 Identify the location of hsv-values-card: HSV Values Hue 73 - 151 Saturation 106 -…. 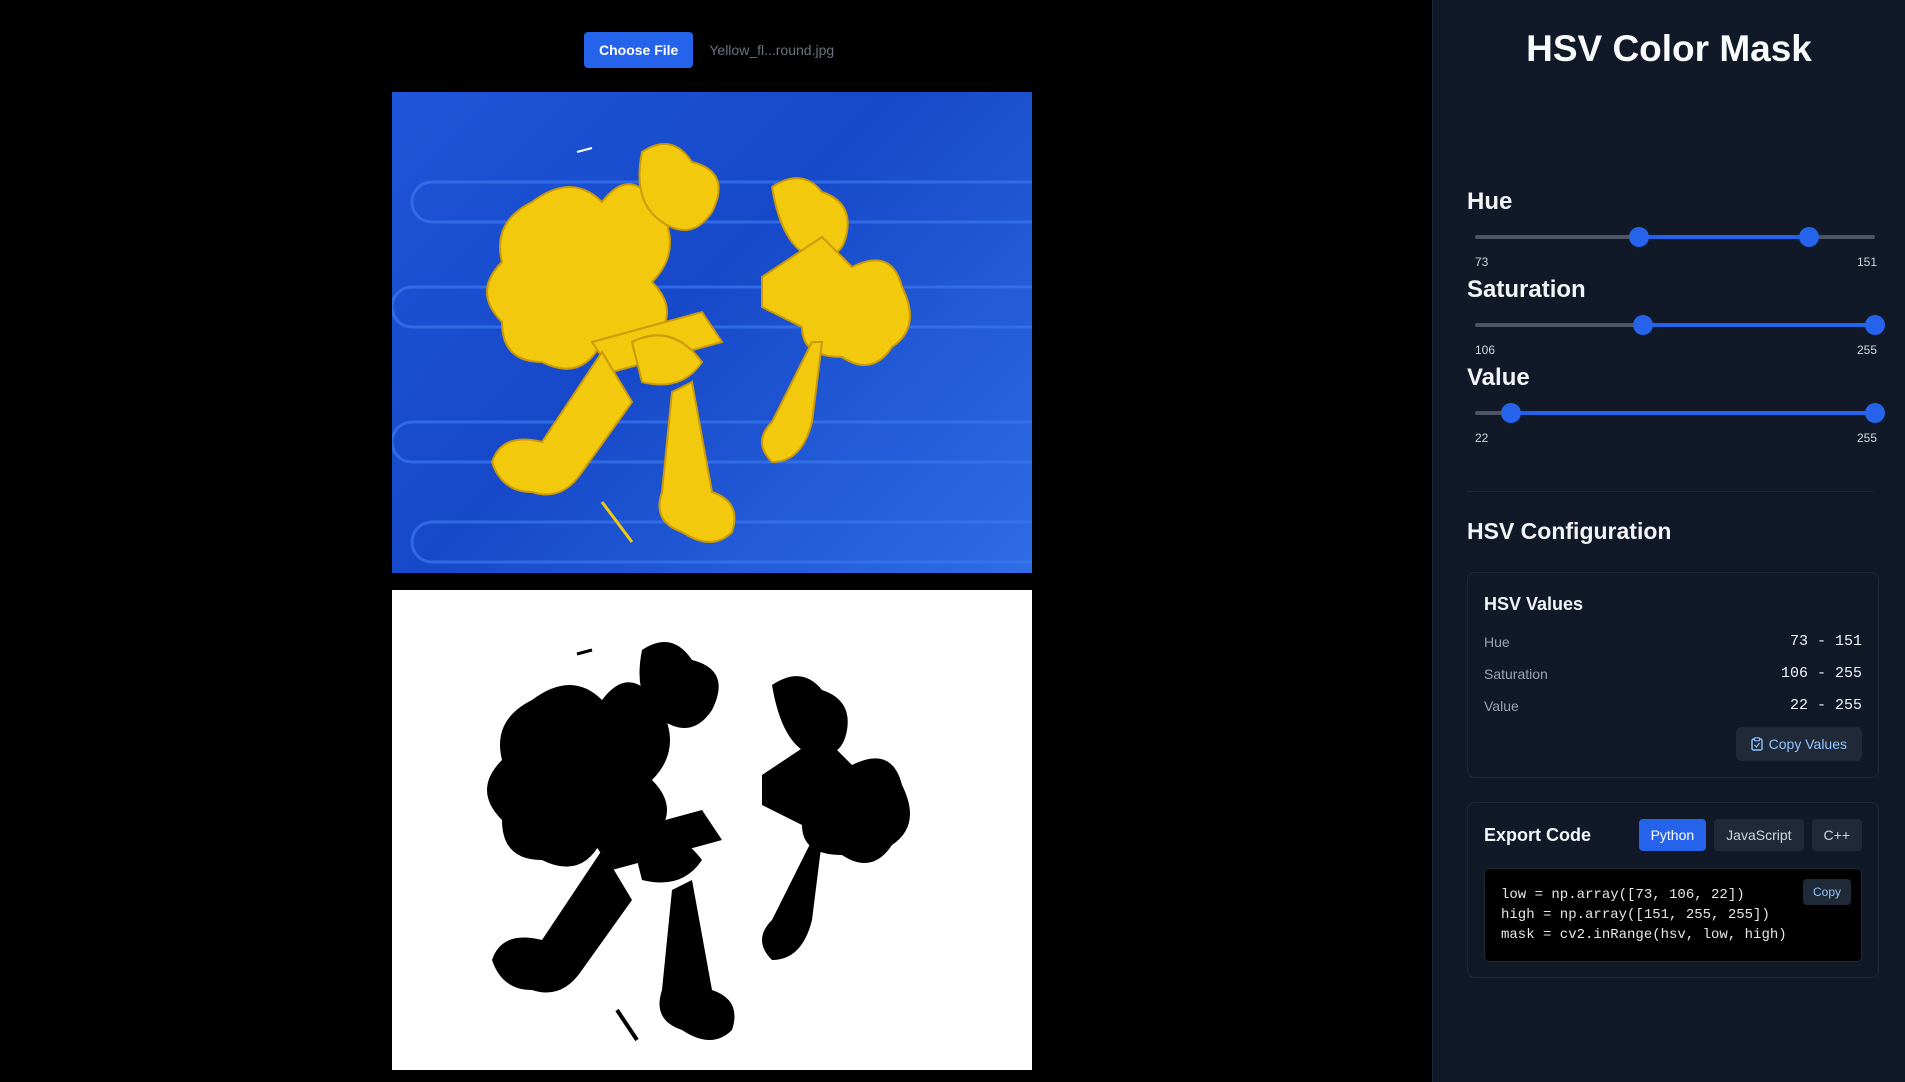
(1673, 675).